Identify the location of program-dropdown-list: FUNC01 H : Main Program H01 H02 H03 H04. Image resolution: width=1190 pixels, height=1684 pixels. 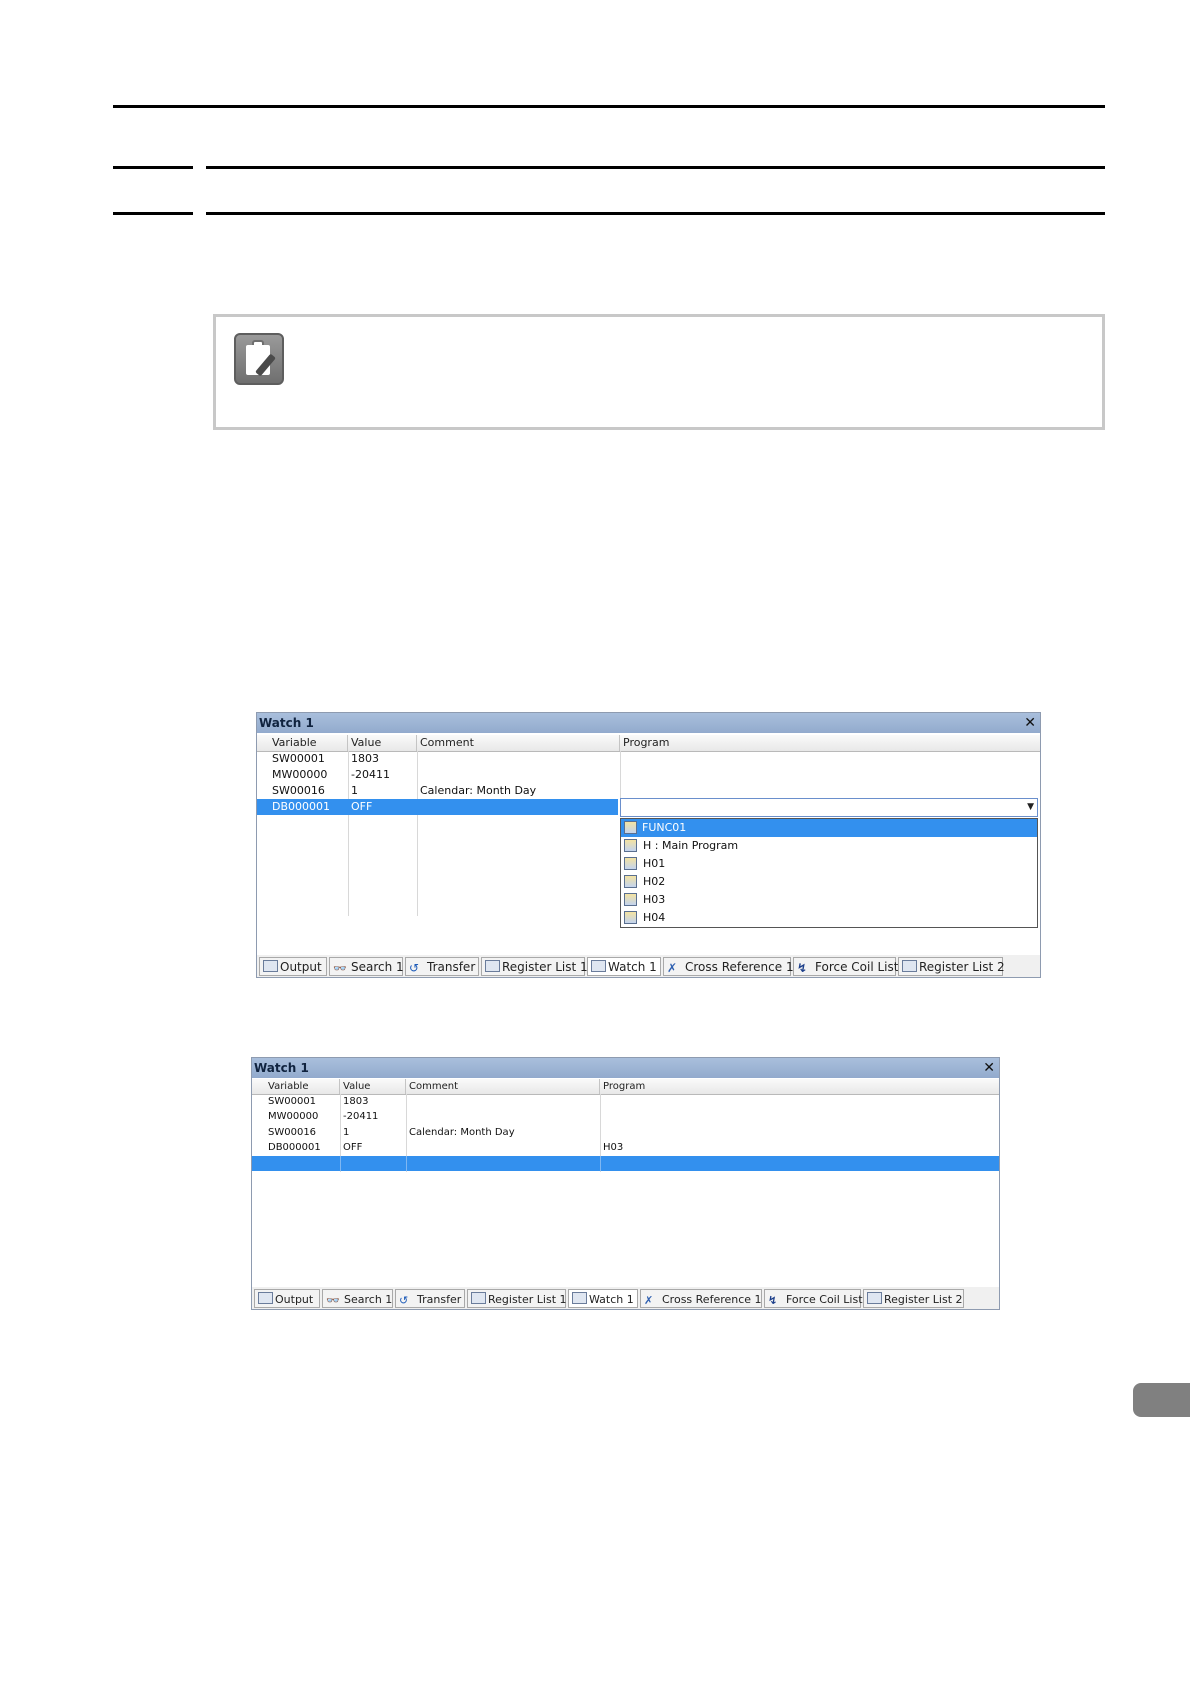
(829, 873).